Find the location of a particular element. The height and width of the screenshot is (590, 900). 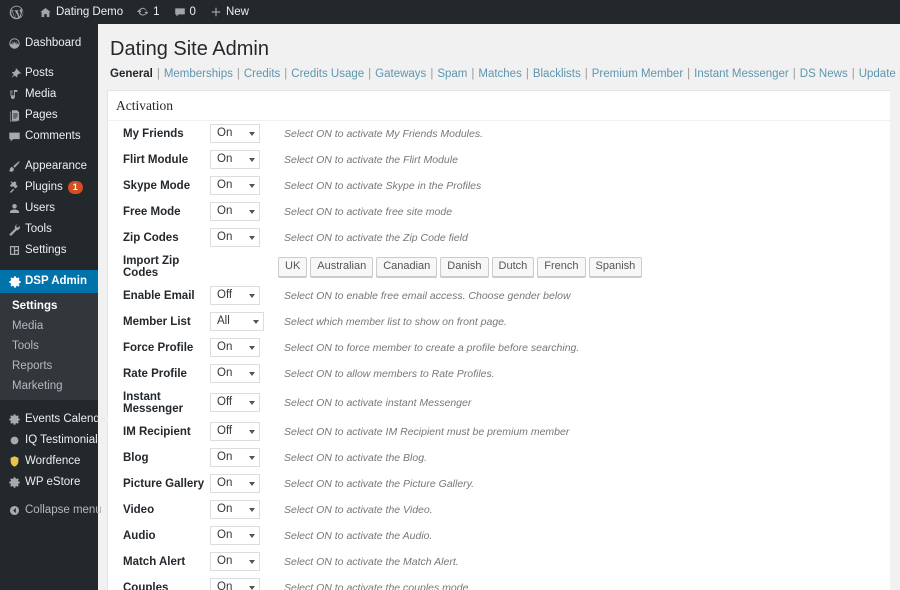

sidebar-item-iq-testimonials: IQ Testimonials is located at coordinates (51, 440).